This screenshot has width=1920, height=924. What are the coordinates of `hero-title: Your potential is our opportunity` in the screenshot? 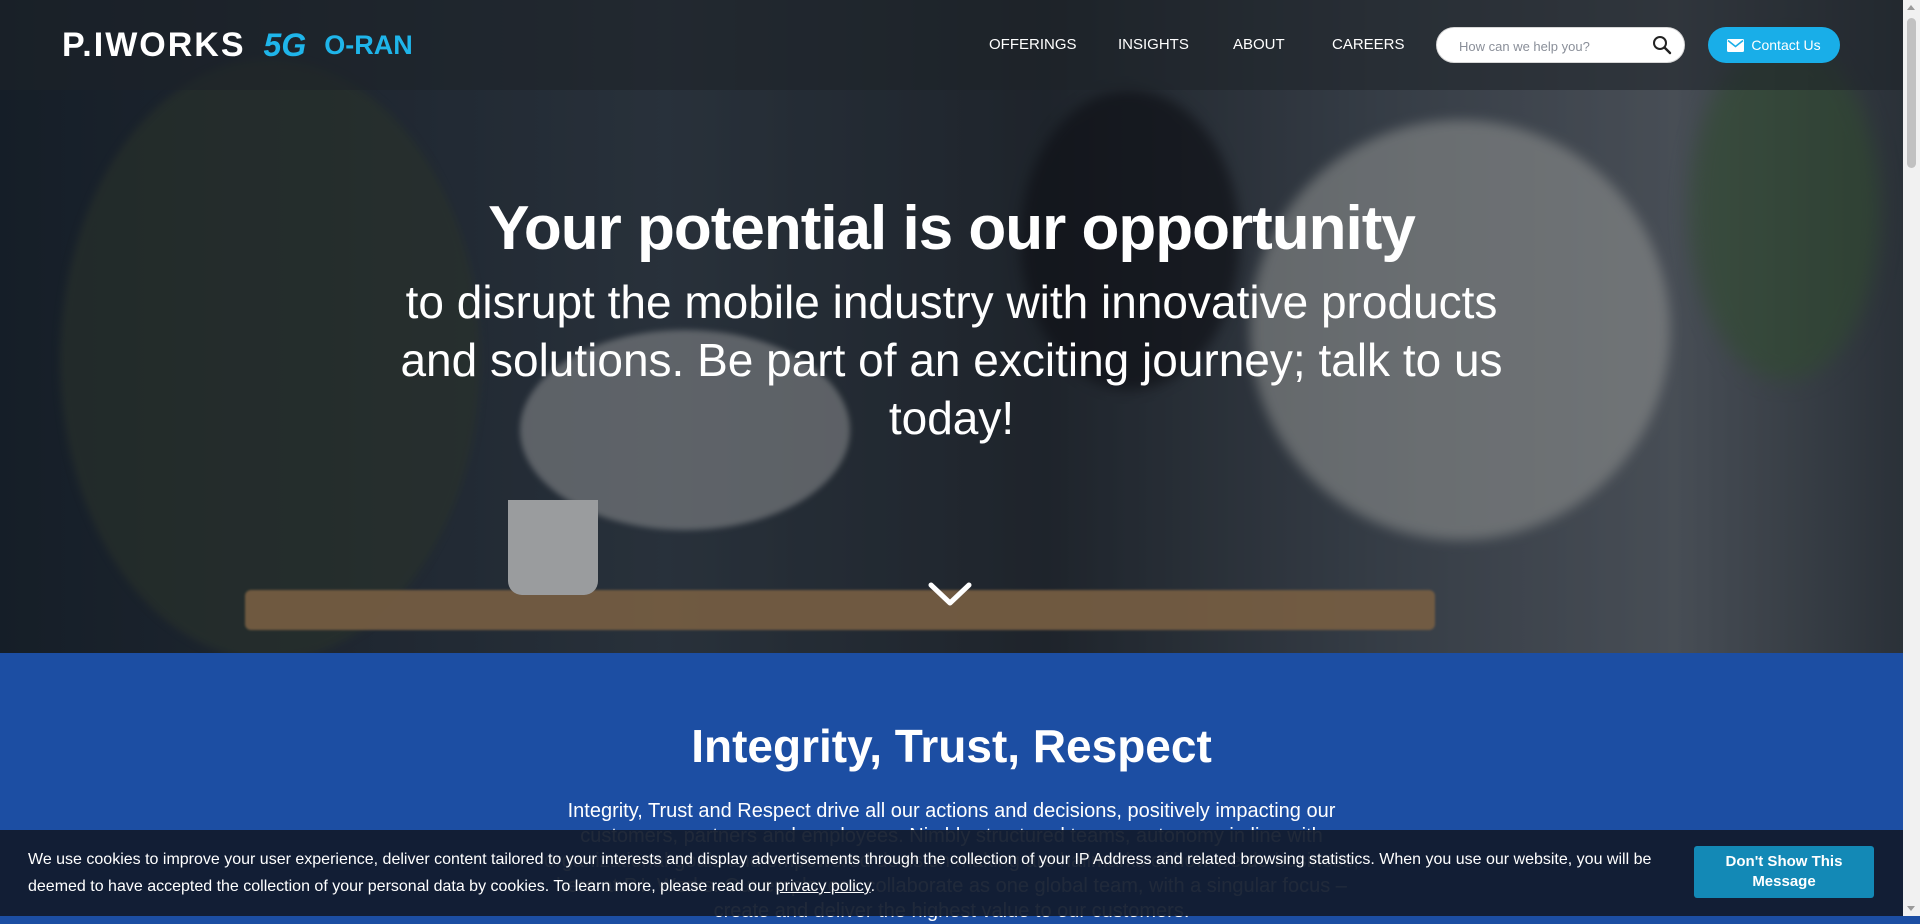 It's located at (952, 228).